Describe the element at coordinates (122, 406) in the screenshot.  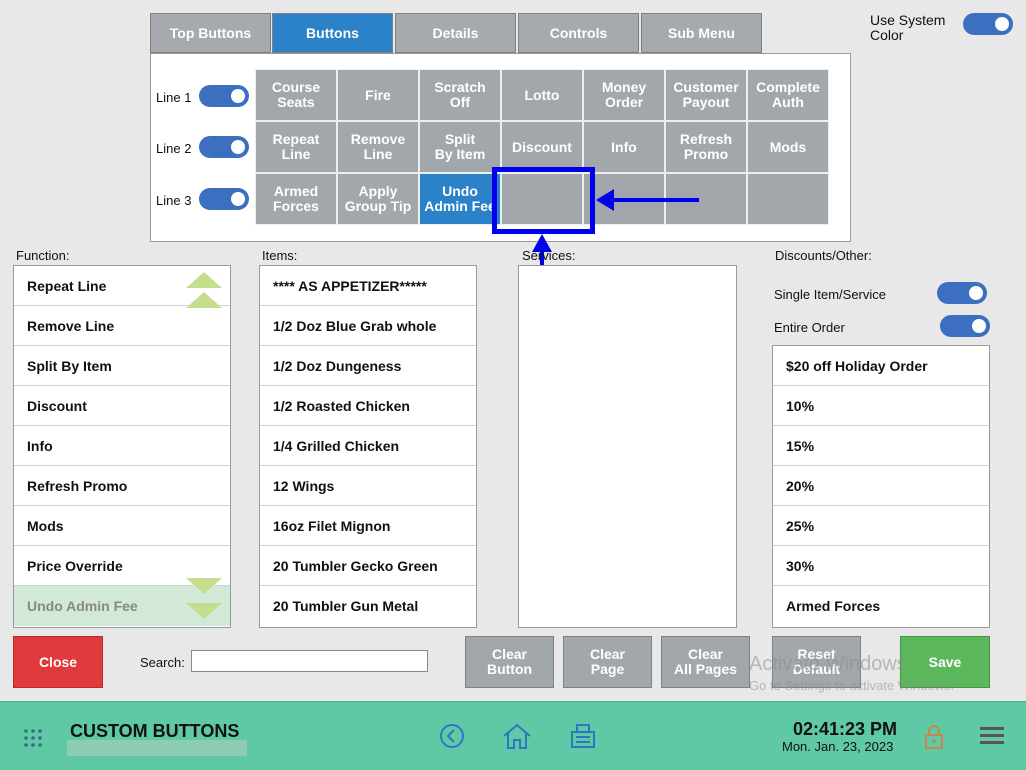
I see `list-item: Discount` at that location.